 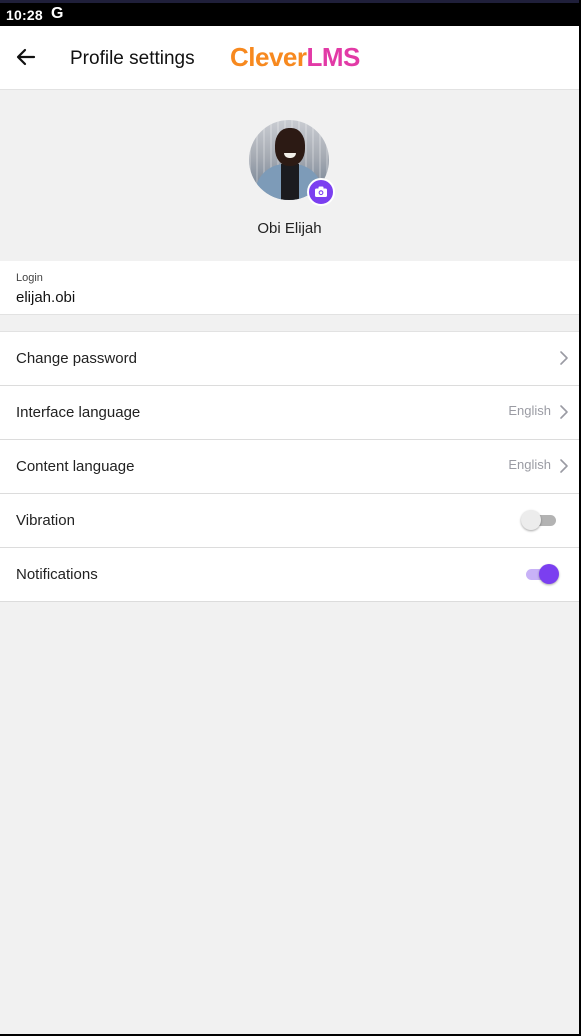 What do you see at coordinates (289, 228) in the screenshot?
I see `profile-name: Obi Elijah` at bounding box center [289, 228].